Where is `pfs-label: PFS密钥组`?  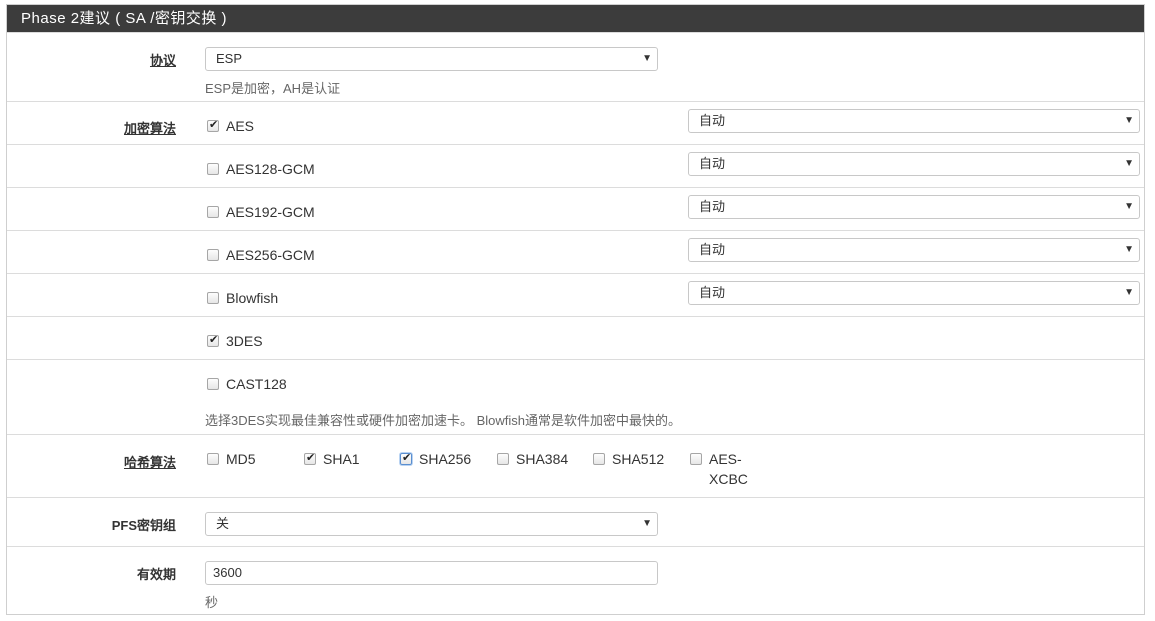
pfs-label: PFS密钥组 is located at coordinates (143, 525).